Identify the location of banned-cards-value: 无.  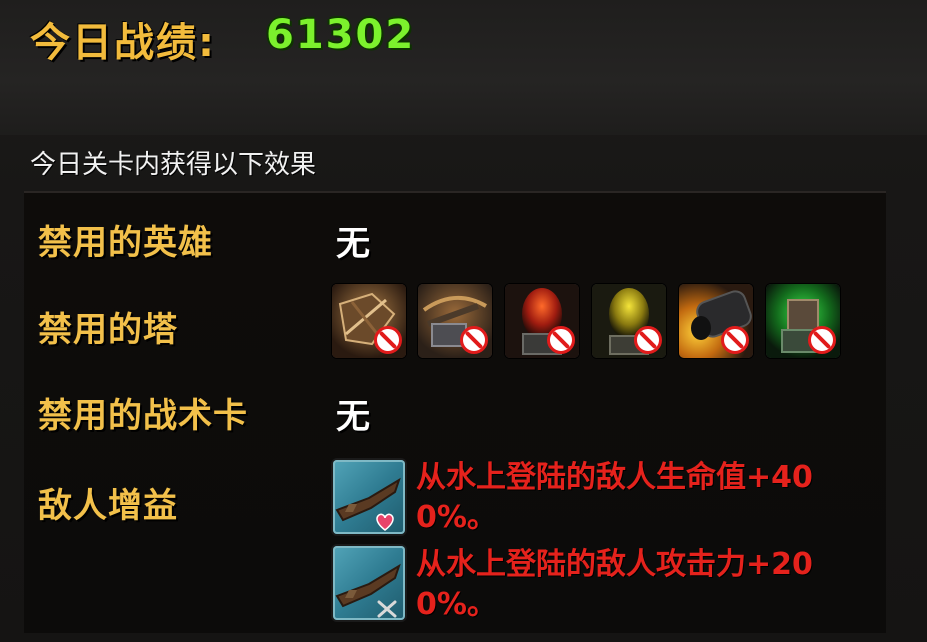
(353, 417).